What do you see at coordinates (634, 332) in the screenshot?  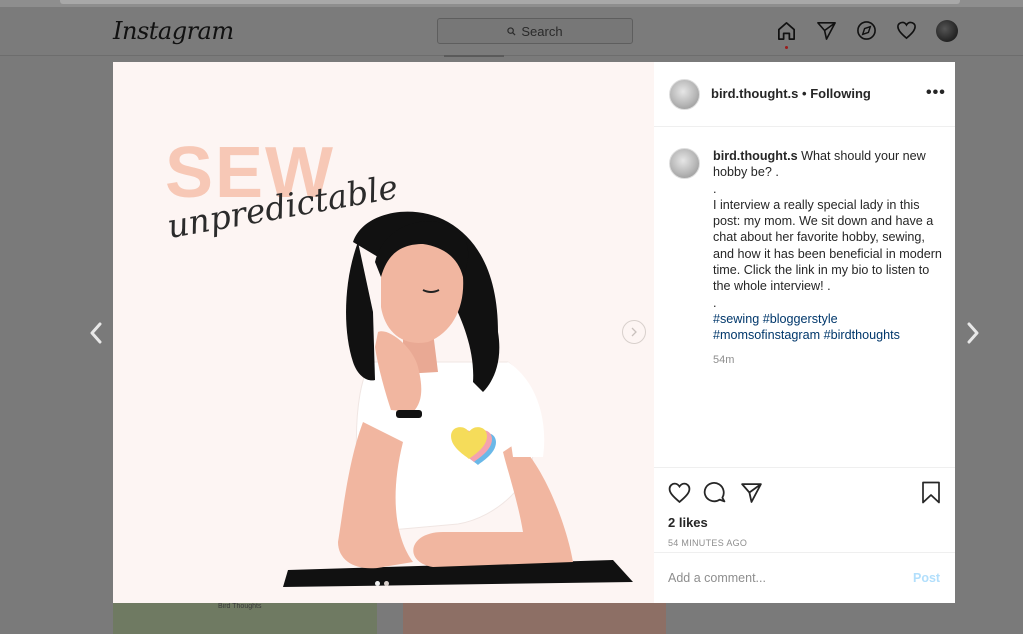 I see `media-next-button` at bounding box center [634, 332].